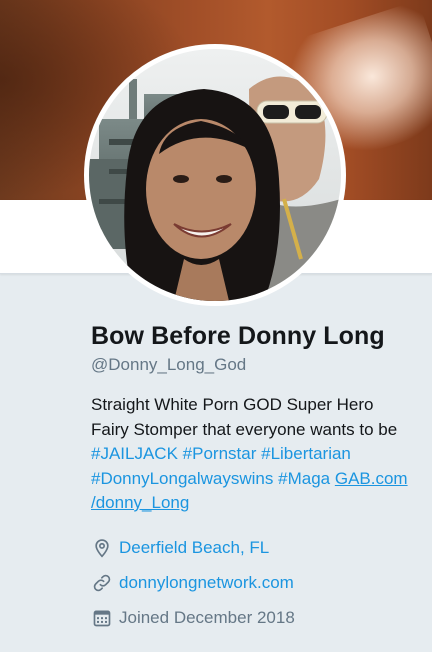  I want to click on hashtag-link: #DonnyLongalwayswins, so click(182, 478).